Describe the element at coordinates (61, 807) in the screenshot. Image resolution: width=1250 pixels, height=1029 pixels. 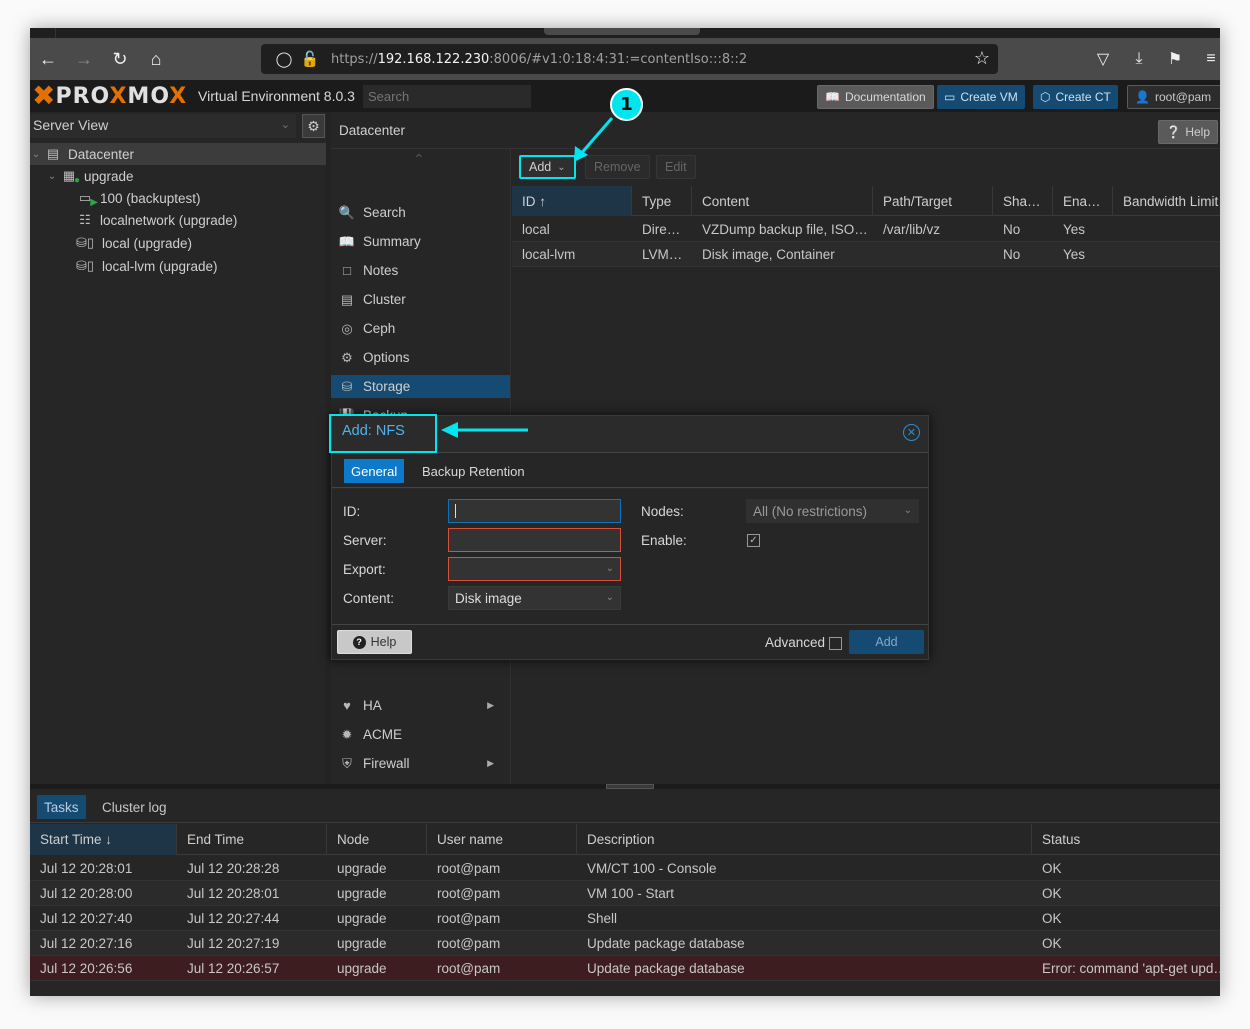
I see `tab-tasks: Tasks` at that location.